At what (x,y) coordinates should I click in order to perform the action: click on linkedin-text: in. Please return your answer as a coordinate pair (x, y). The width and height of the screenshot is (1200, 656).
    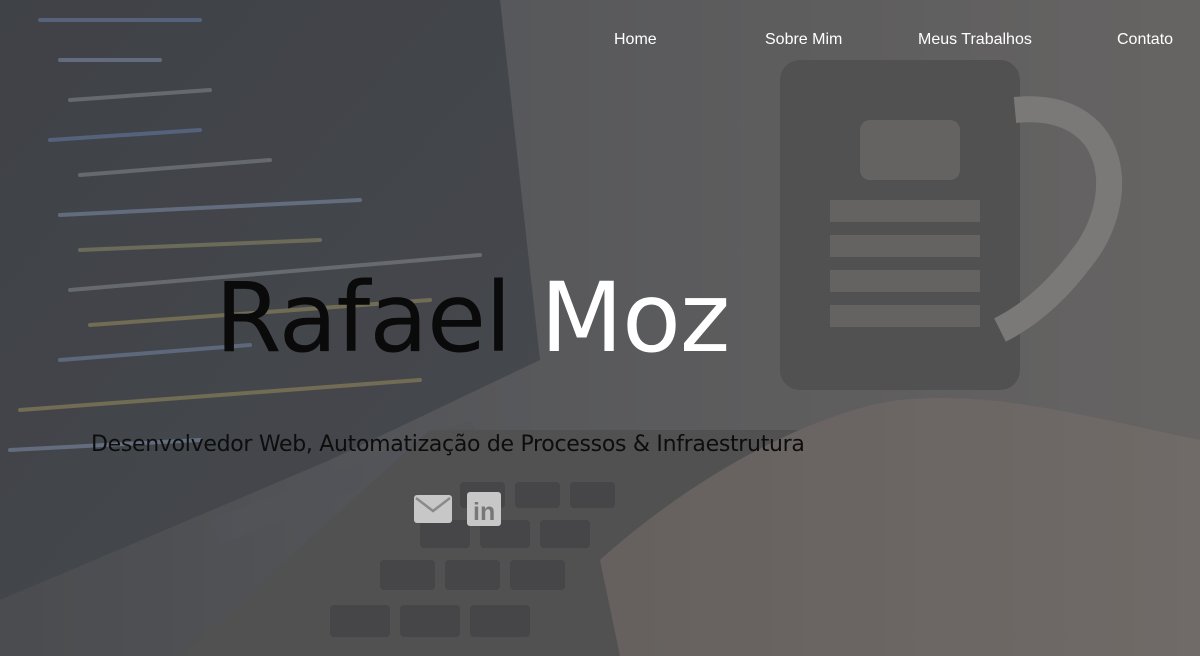
    Looking at the image, I should click on (484, 512).